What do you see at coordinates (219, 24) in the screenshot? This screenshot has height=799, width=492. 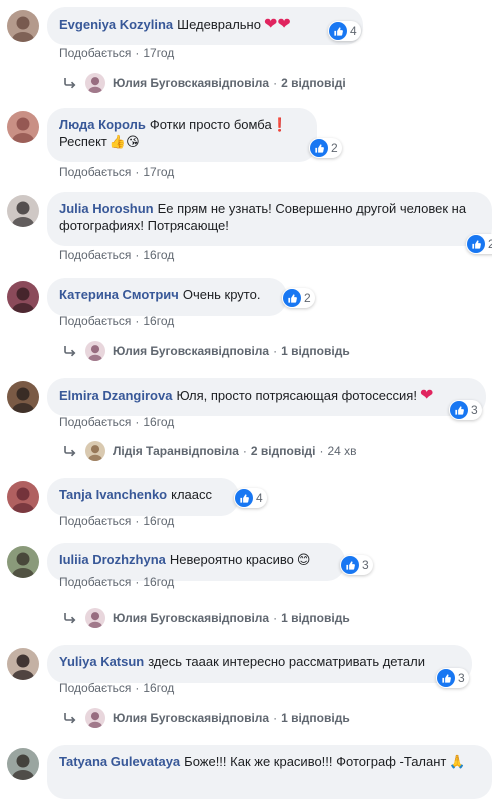 I see `comment-text: Шедеврально` at bounding box center [219, 24].